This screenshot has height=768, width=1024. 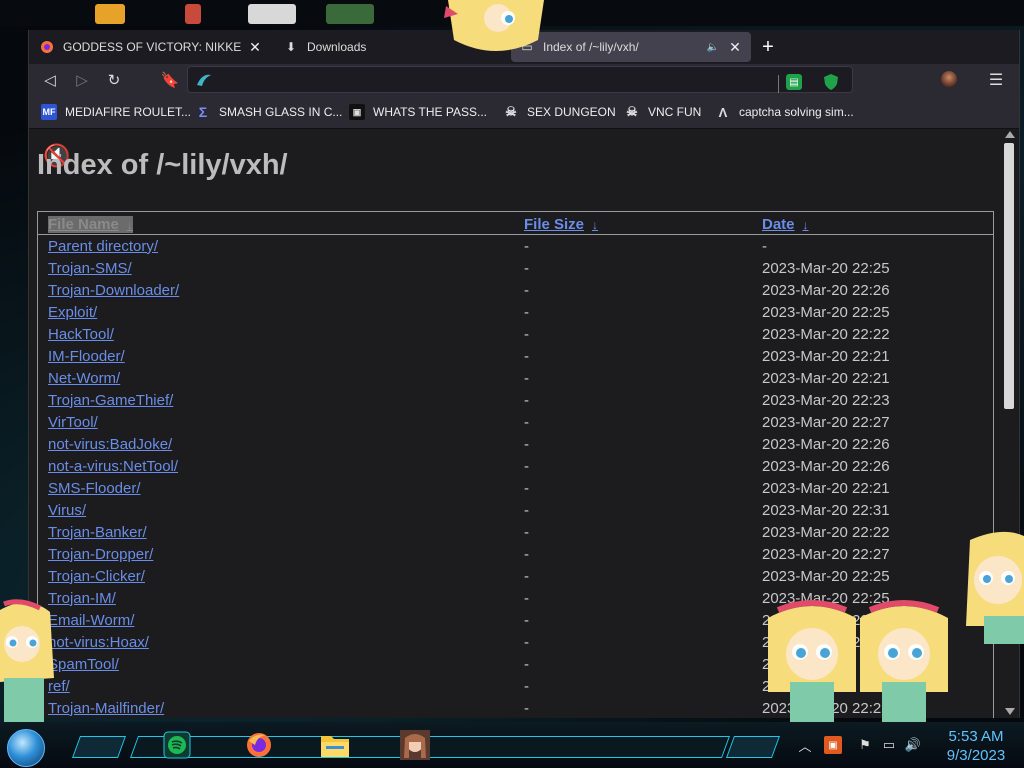 What do you see at coordinates (1010, 711) in the screenshot?
I see `scroll-down-icon` at bounding box center [1010, 711].